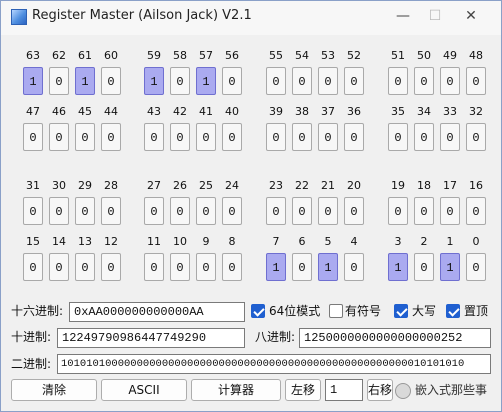 This screenshot has height=412, width=502. I want to click on bit-index-label: 17, so click(450, 185).